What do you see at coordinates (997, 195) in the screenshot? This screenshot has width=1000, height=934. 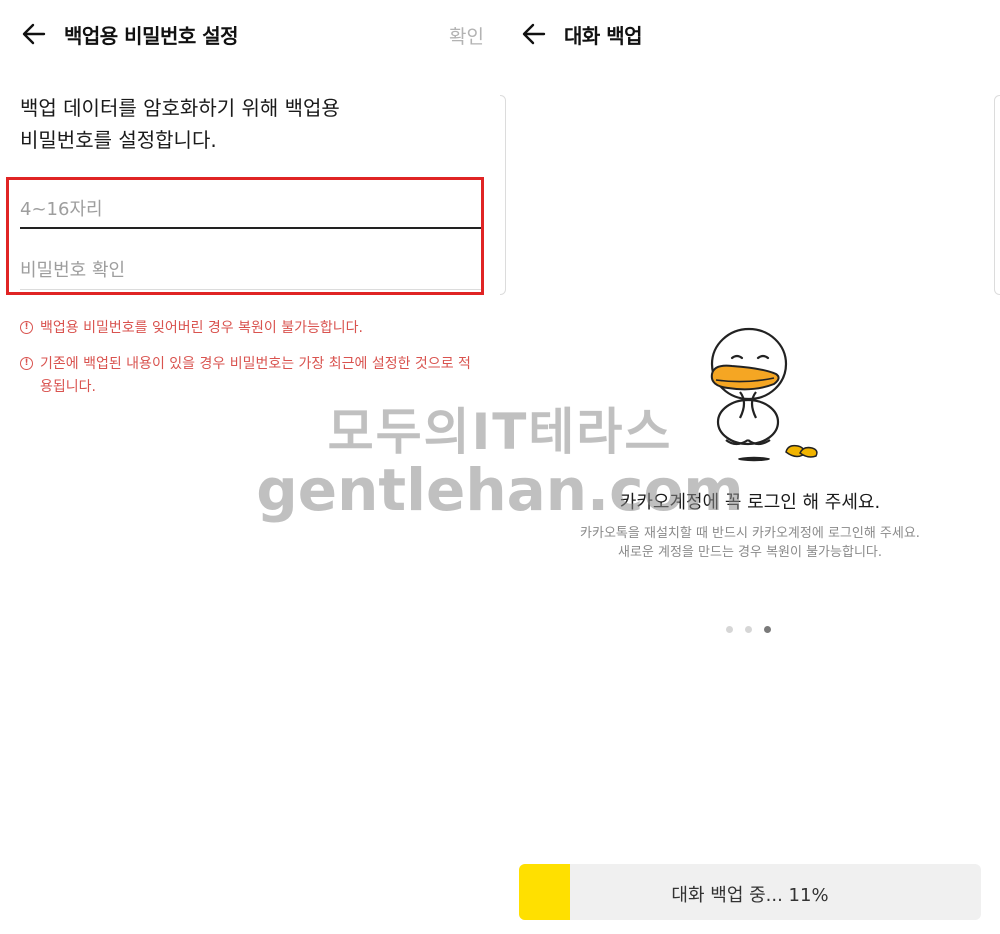 I see `carousel-card-edge-right` at bounding box center [997, 195].